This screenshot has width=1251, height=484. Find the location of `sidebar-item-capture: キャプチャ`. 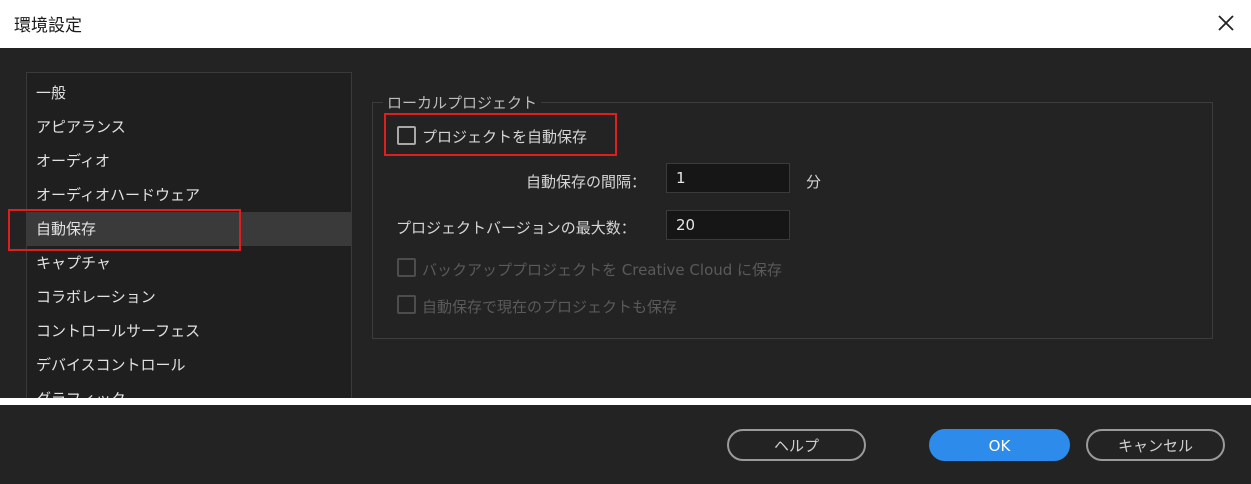

sidebar-item-capture: キャプチャ is located at coordinates (189, 263).